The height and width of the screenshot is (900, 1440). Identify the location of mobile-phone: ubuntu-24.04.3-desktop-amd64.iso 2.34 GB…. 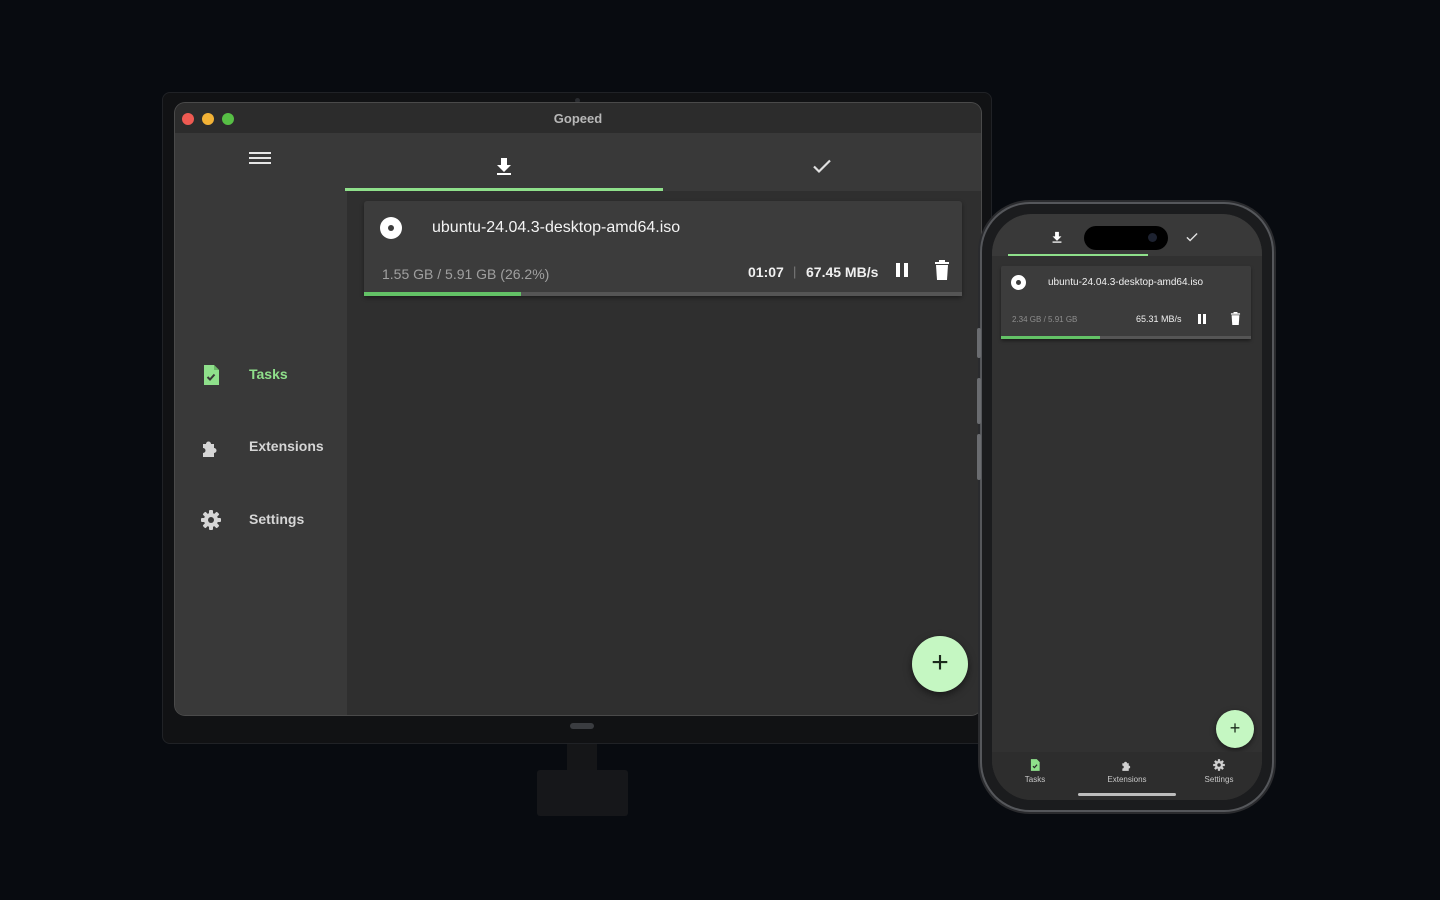
(1124, 507).